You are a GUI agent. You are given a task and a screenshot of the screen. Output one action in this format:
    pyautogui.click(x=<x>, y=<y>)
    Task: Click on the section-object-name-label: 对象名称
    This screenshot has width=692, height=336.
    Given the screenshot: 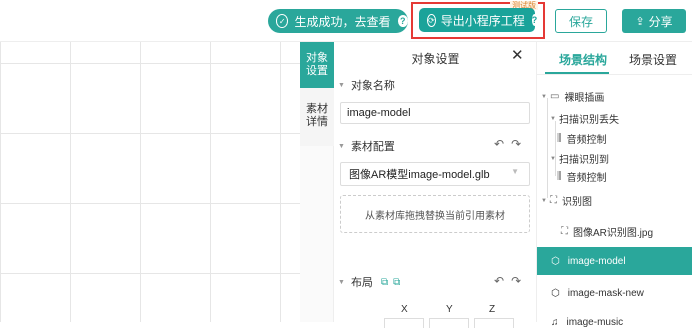 What is the action you would take?
    pyautogui.click(x=372, y=86)
    